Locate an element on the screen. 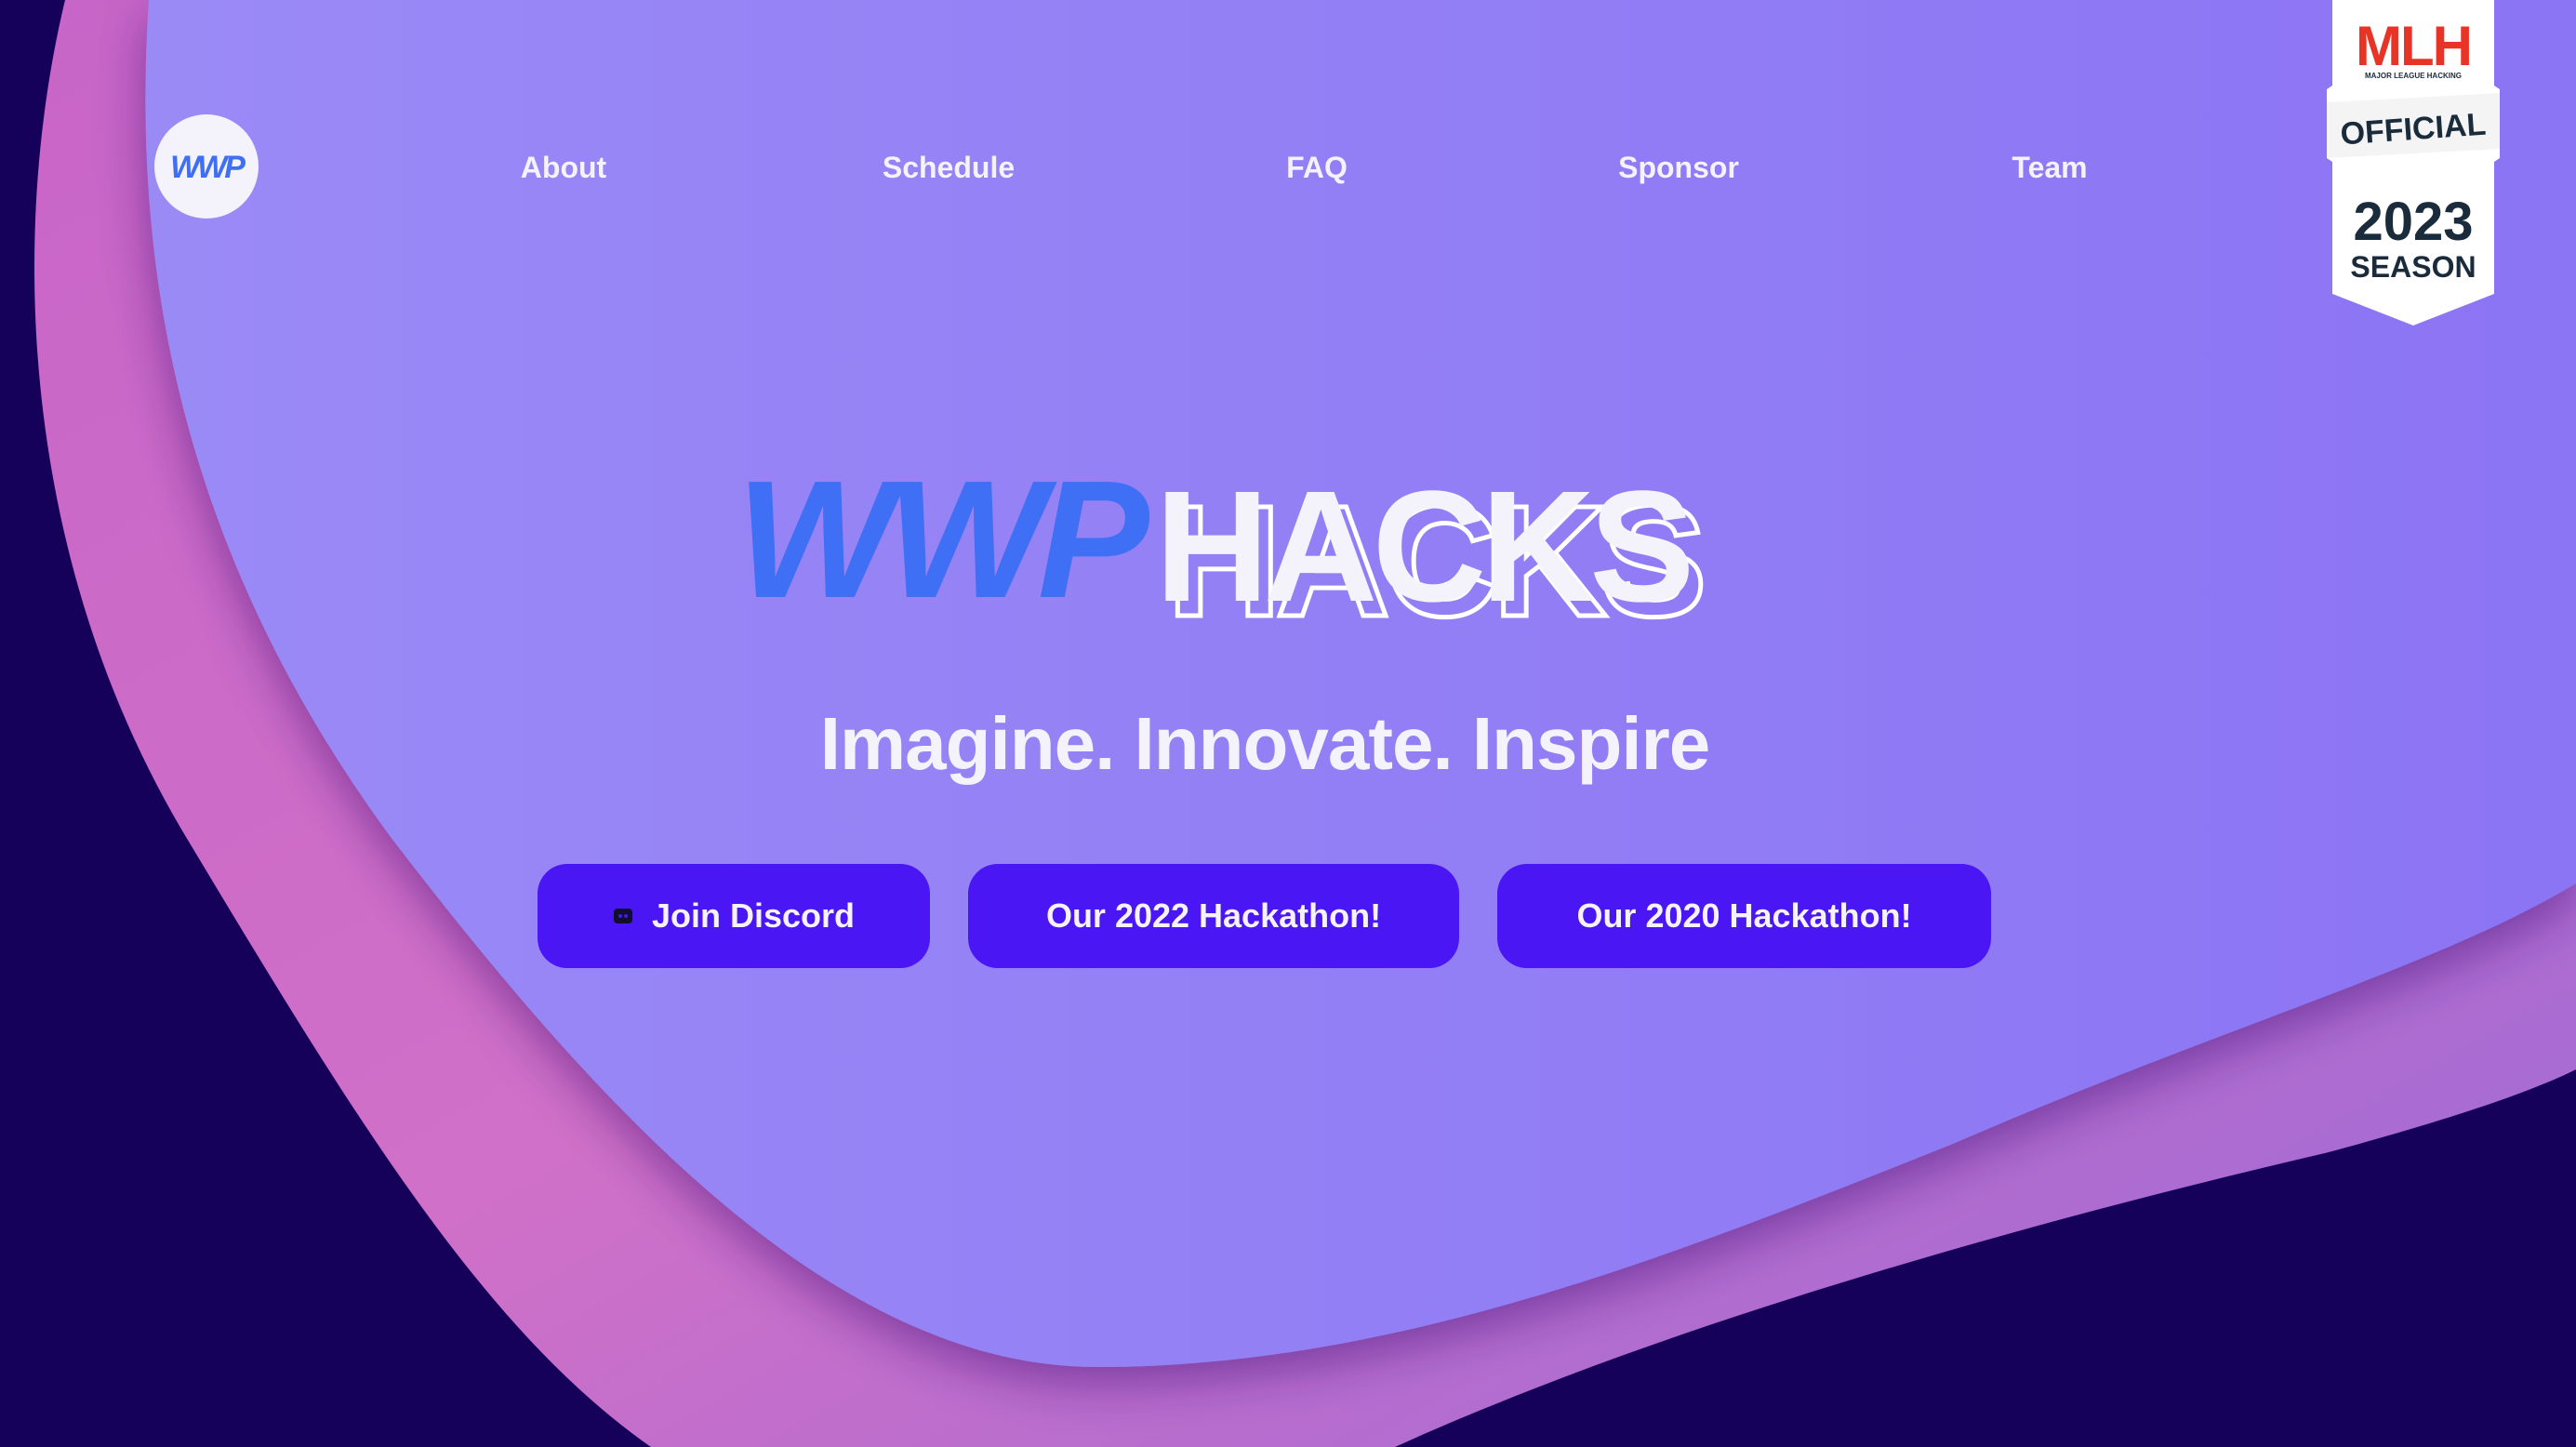  site-logo: WWP is located at coordinates (206, 166).